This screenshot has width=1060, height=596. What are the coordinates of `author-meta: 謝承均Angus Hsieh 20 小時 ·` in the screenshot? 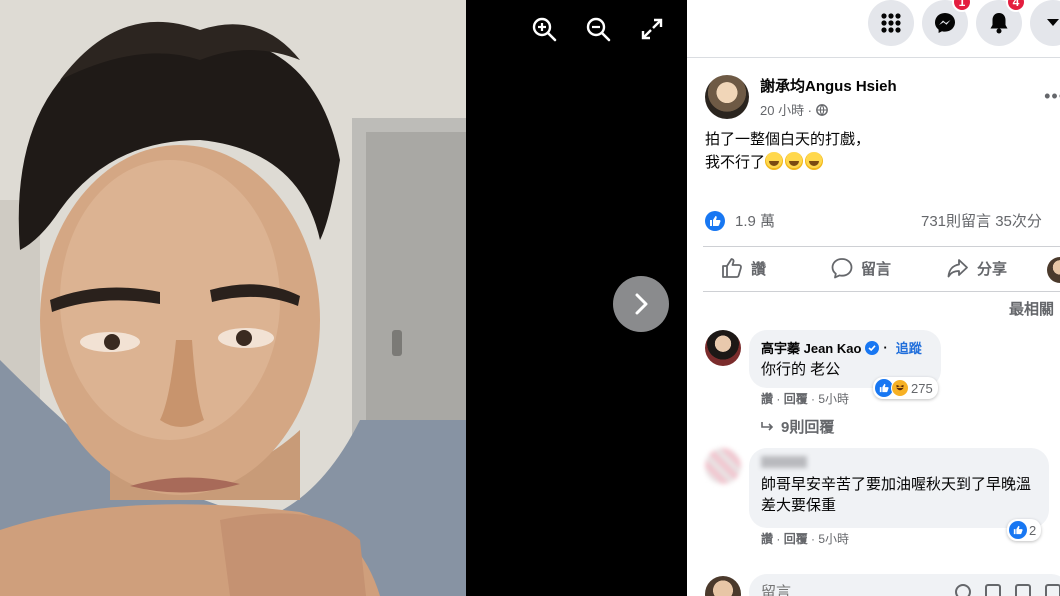 It's located at (828, 97).